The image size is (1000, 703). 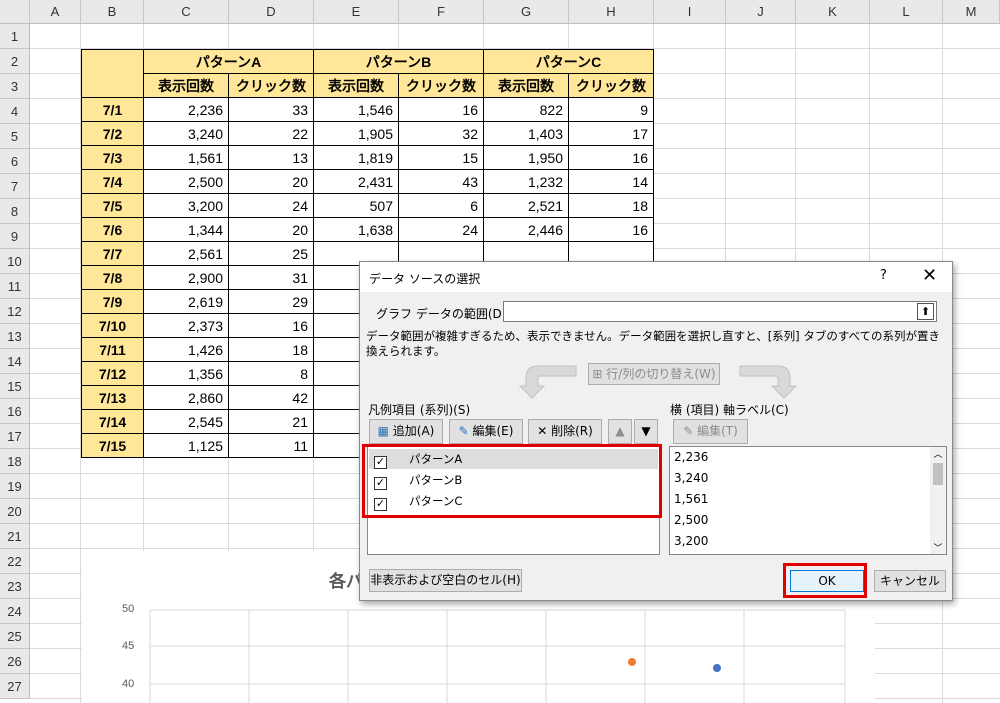 I want to click on value-cell: 2,561, so click(x=186, y=253).